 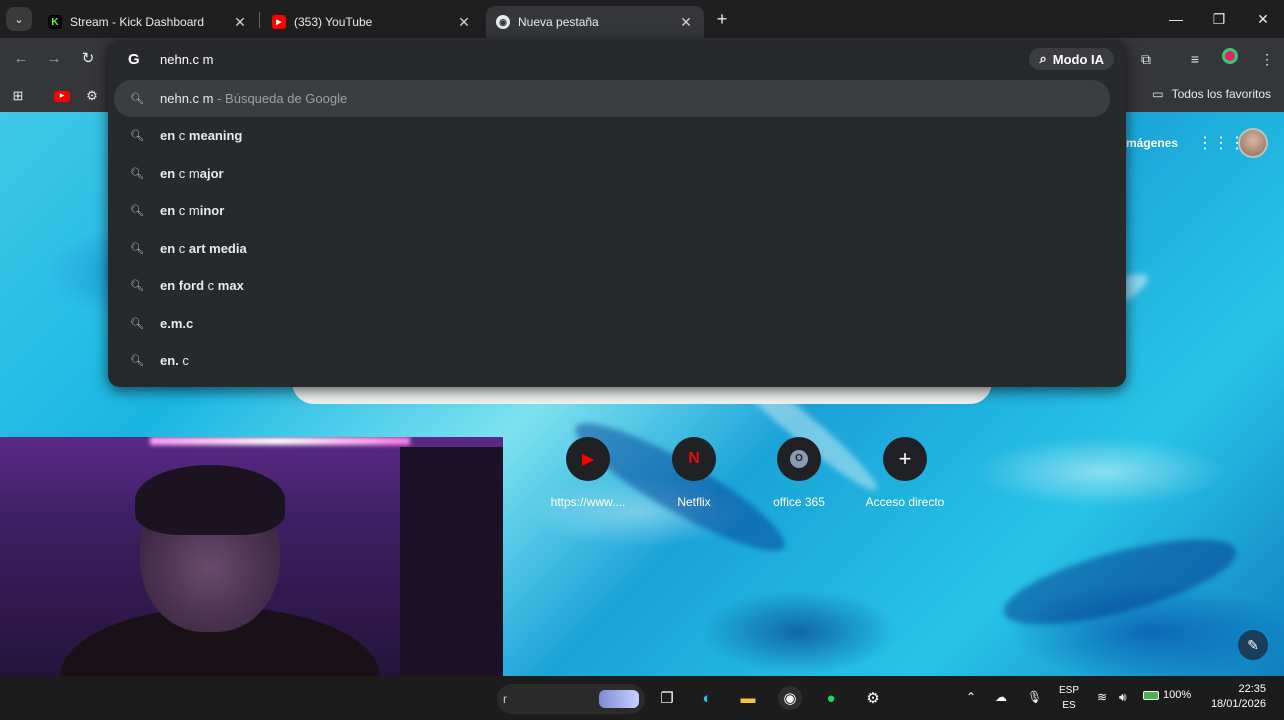 What do you see at coordinates (617, 285) in the screenshot?
I see `suggestion-item: 🔍︎ en ford c max` at bounding box center [617, 285].